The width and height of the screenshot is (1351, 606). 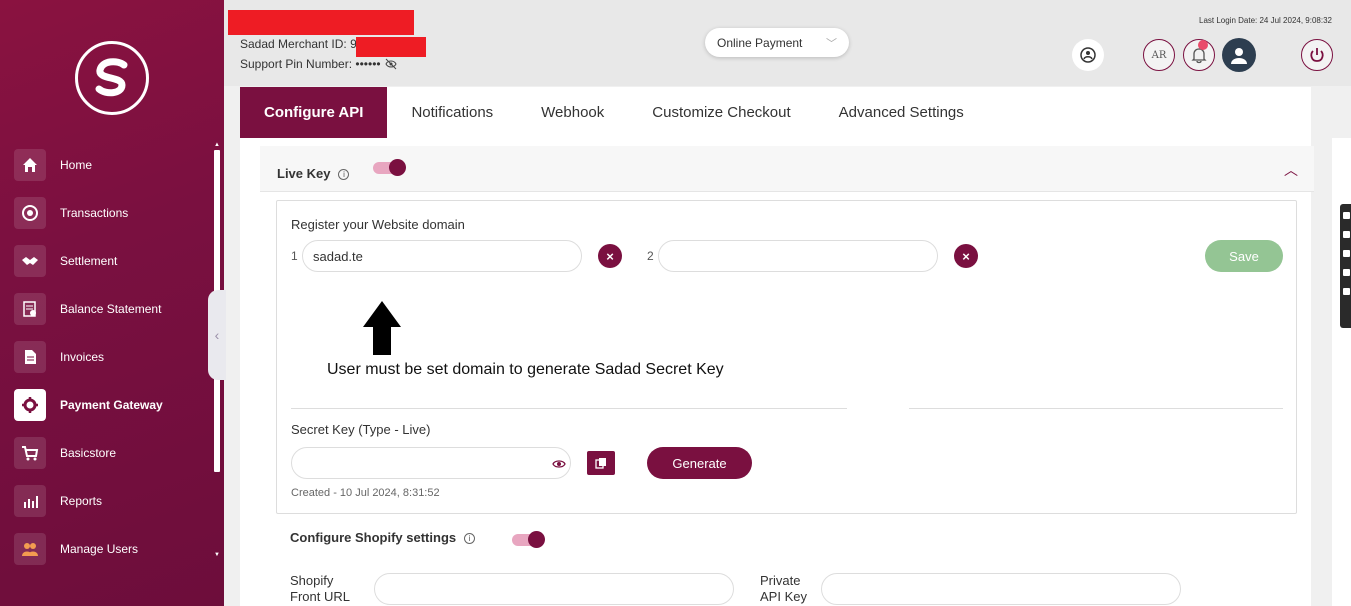 What do you see at coordinates (1001, 589) in the screenshot?
I see `private-api-key-input` at bounding box center [1001, 589].